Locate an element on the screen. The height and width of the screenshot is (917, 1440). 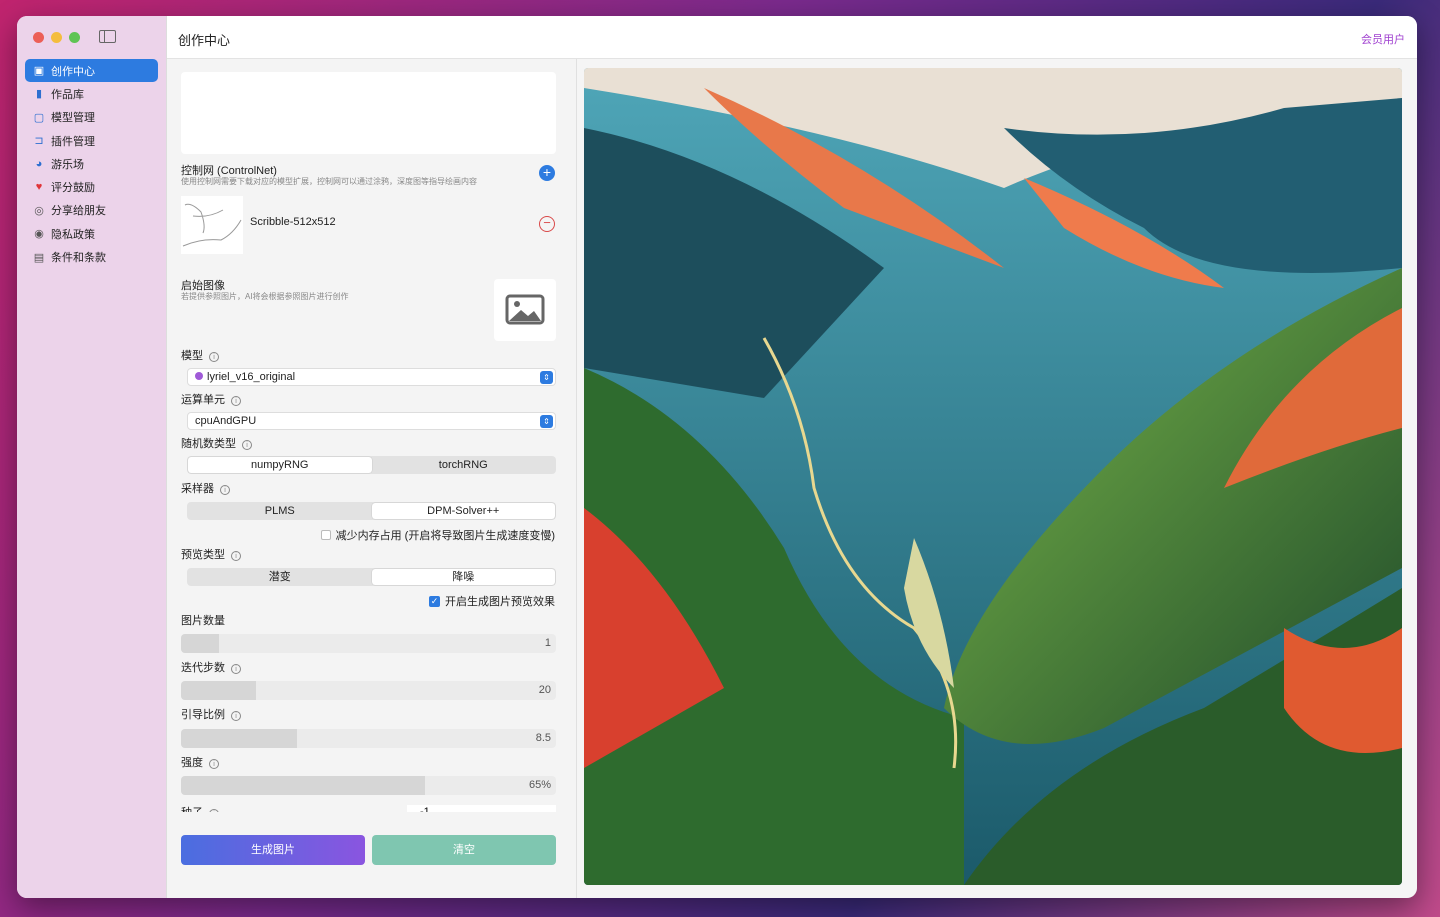
seed-label-text: 种子 is located at coordinates (192, 809).